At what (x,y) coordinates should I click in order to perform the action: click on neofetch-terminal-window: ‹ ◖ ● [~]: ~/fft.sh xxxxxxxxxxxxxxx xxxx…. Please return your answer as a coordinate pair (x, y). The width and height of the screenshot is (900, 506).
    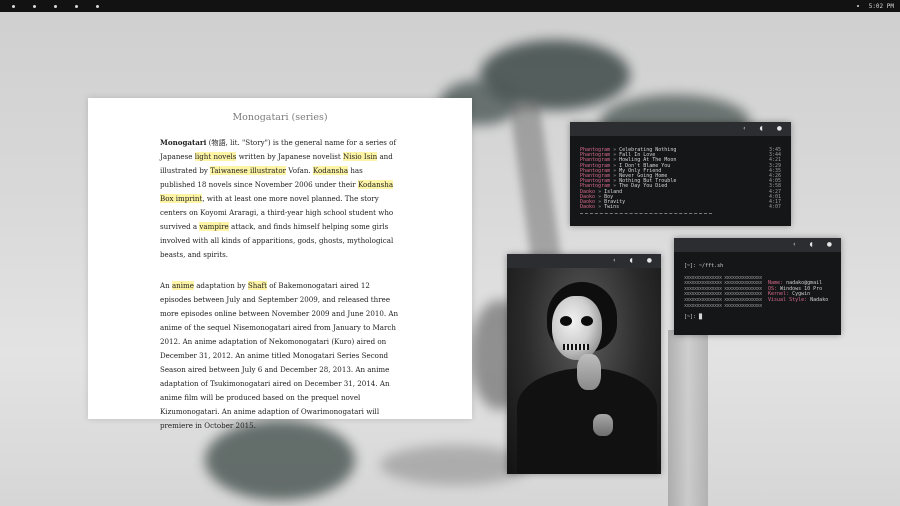
    Looking at the image, I should click on (757, 286).